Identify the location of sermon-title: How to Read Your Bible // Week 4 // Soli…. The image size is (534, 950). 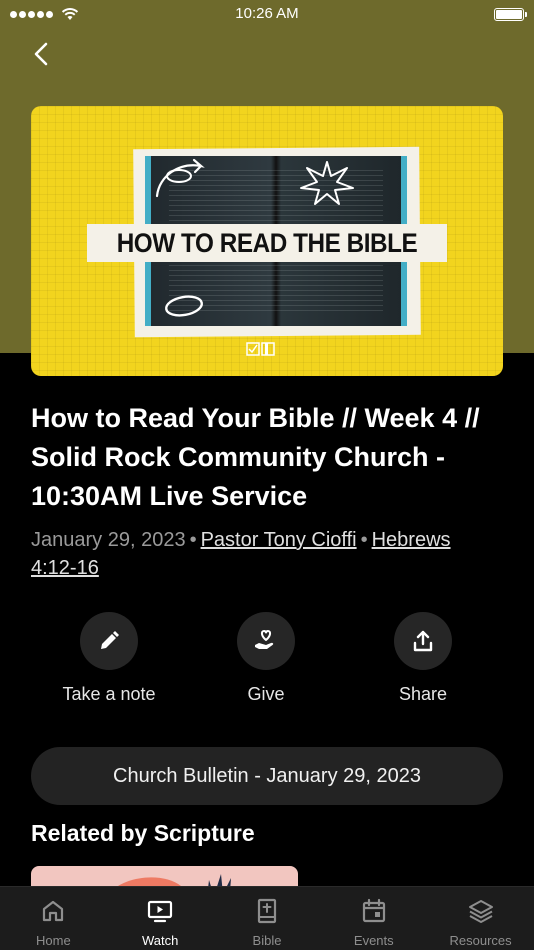
(255, 457).